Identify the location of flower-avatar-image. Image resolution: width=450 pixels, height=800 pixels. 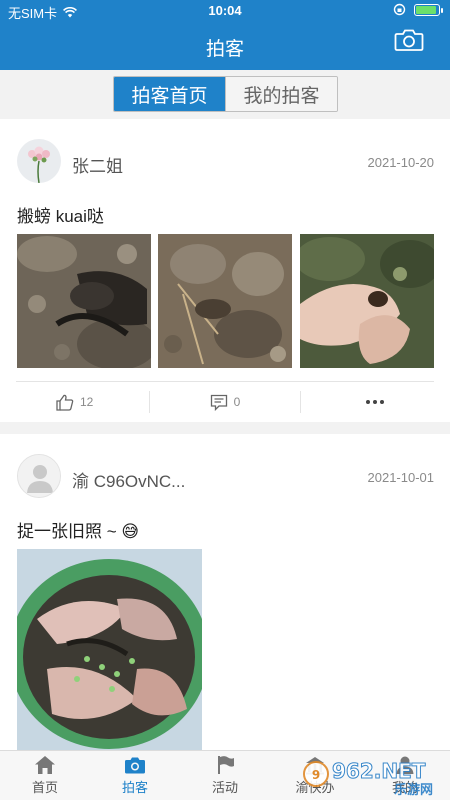
(39, 161).